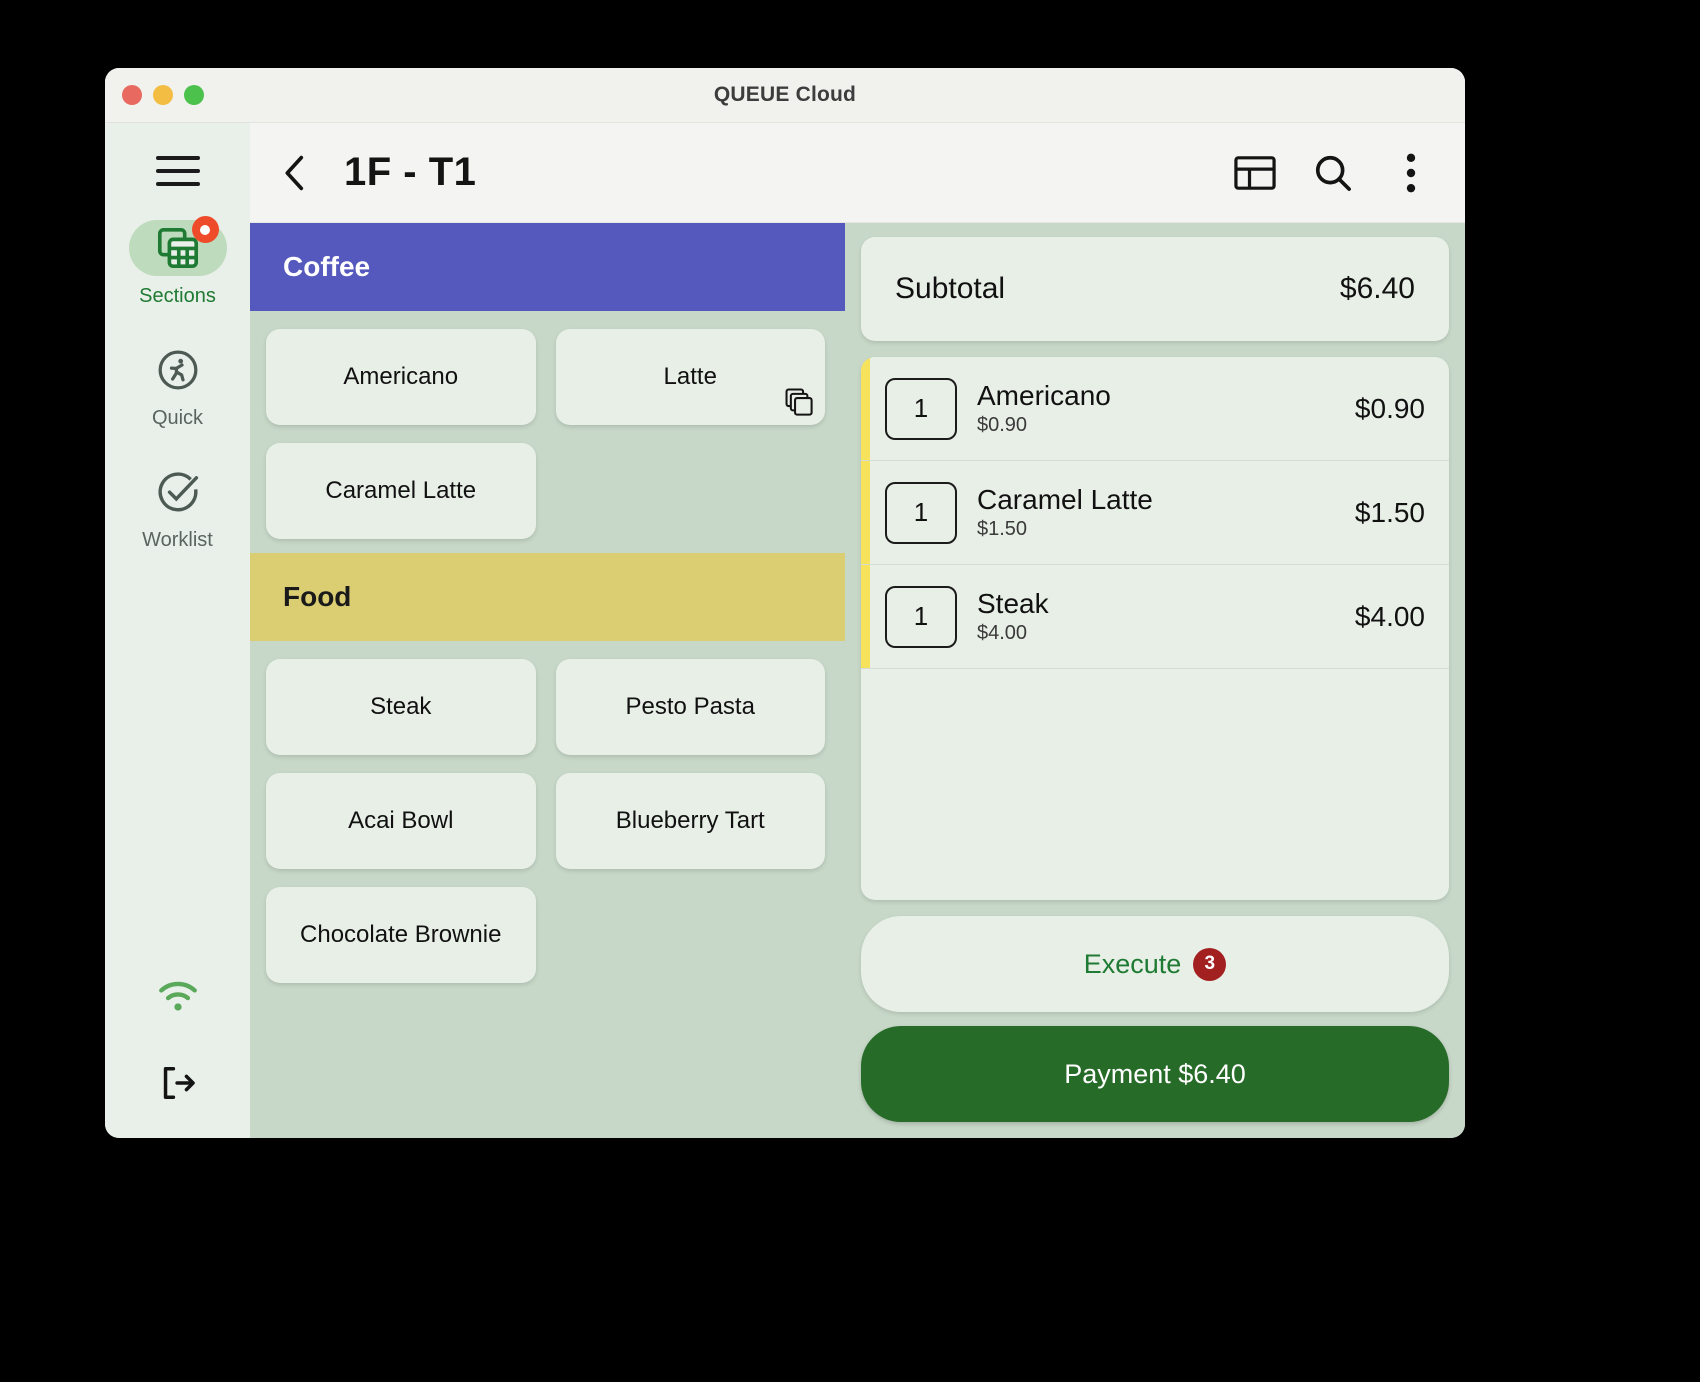  Describe the element at coordinates (177, 296) in the screenshot. I see `sidebar-item-label-sections: Sections` at that location.